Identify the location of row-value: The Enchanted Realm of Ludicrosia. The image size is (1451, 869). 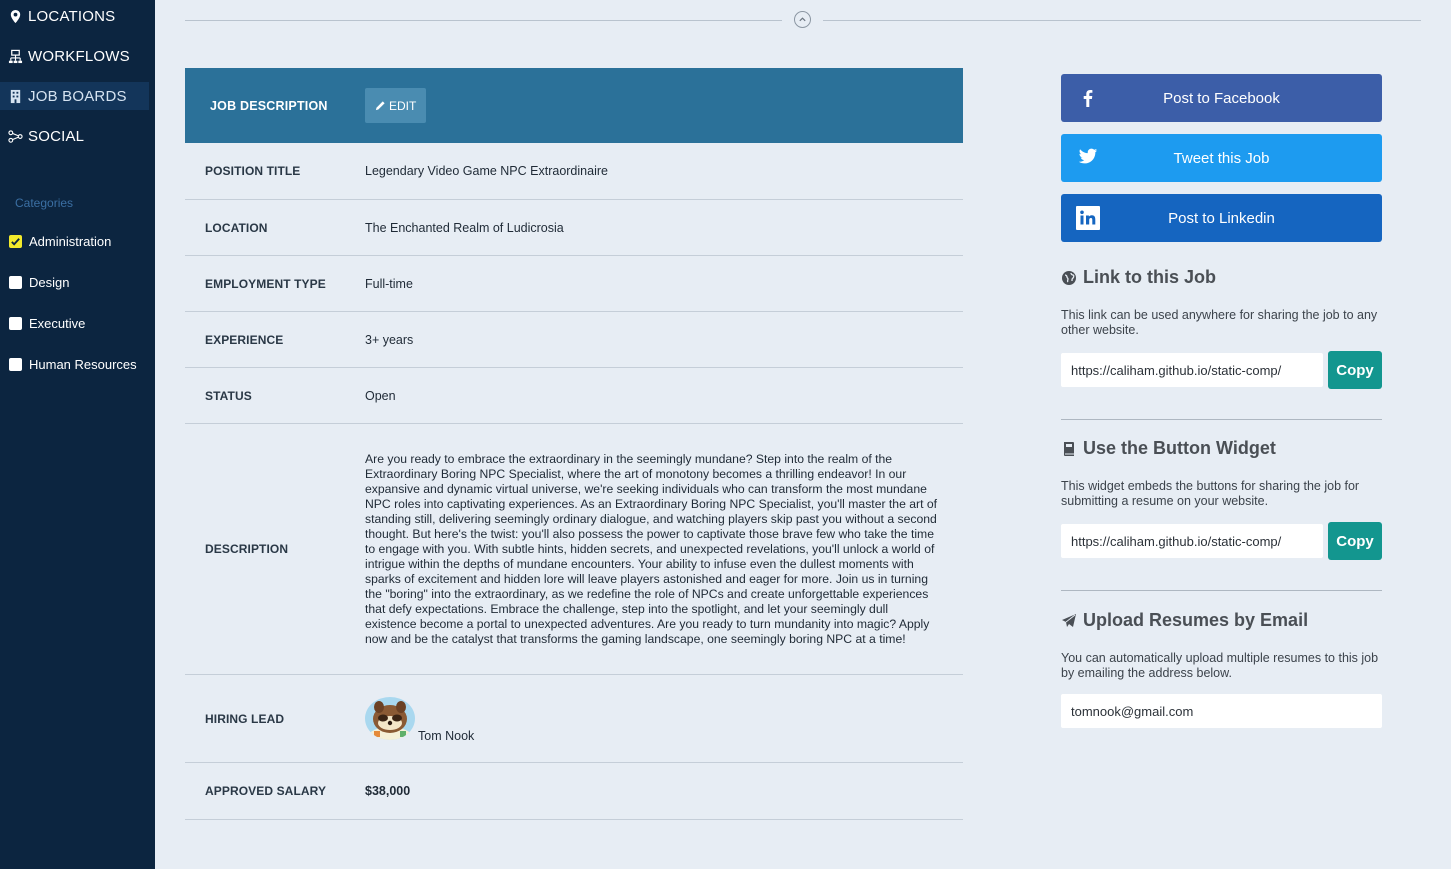
(464, 227).